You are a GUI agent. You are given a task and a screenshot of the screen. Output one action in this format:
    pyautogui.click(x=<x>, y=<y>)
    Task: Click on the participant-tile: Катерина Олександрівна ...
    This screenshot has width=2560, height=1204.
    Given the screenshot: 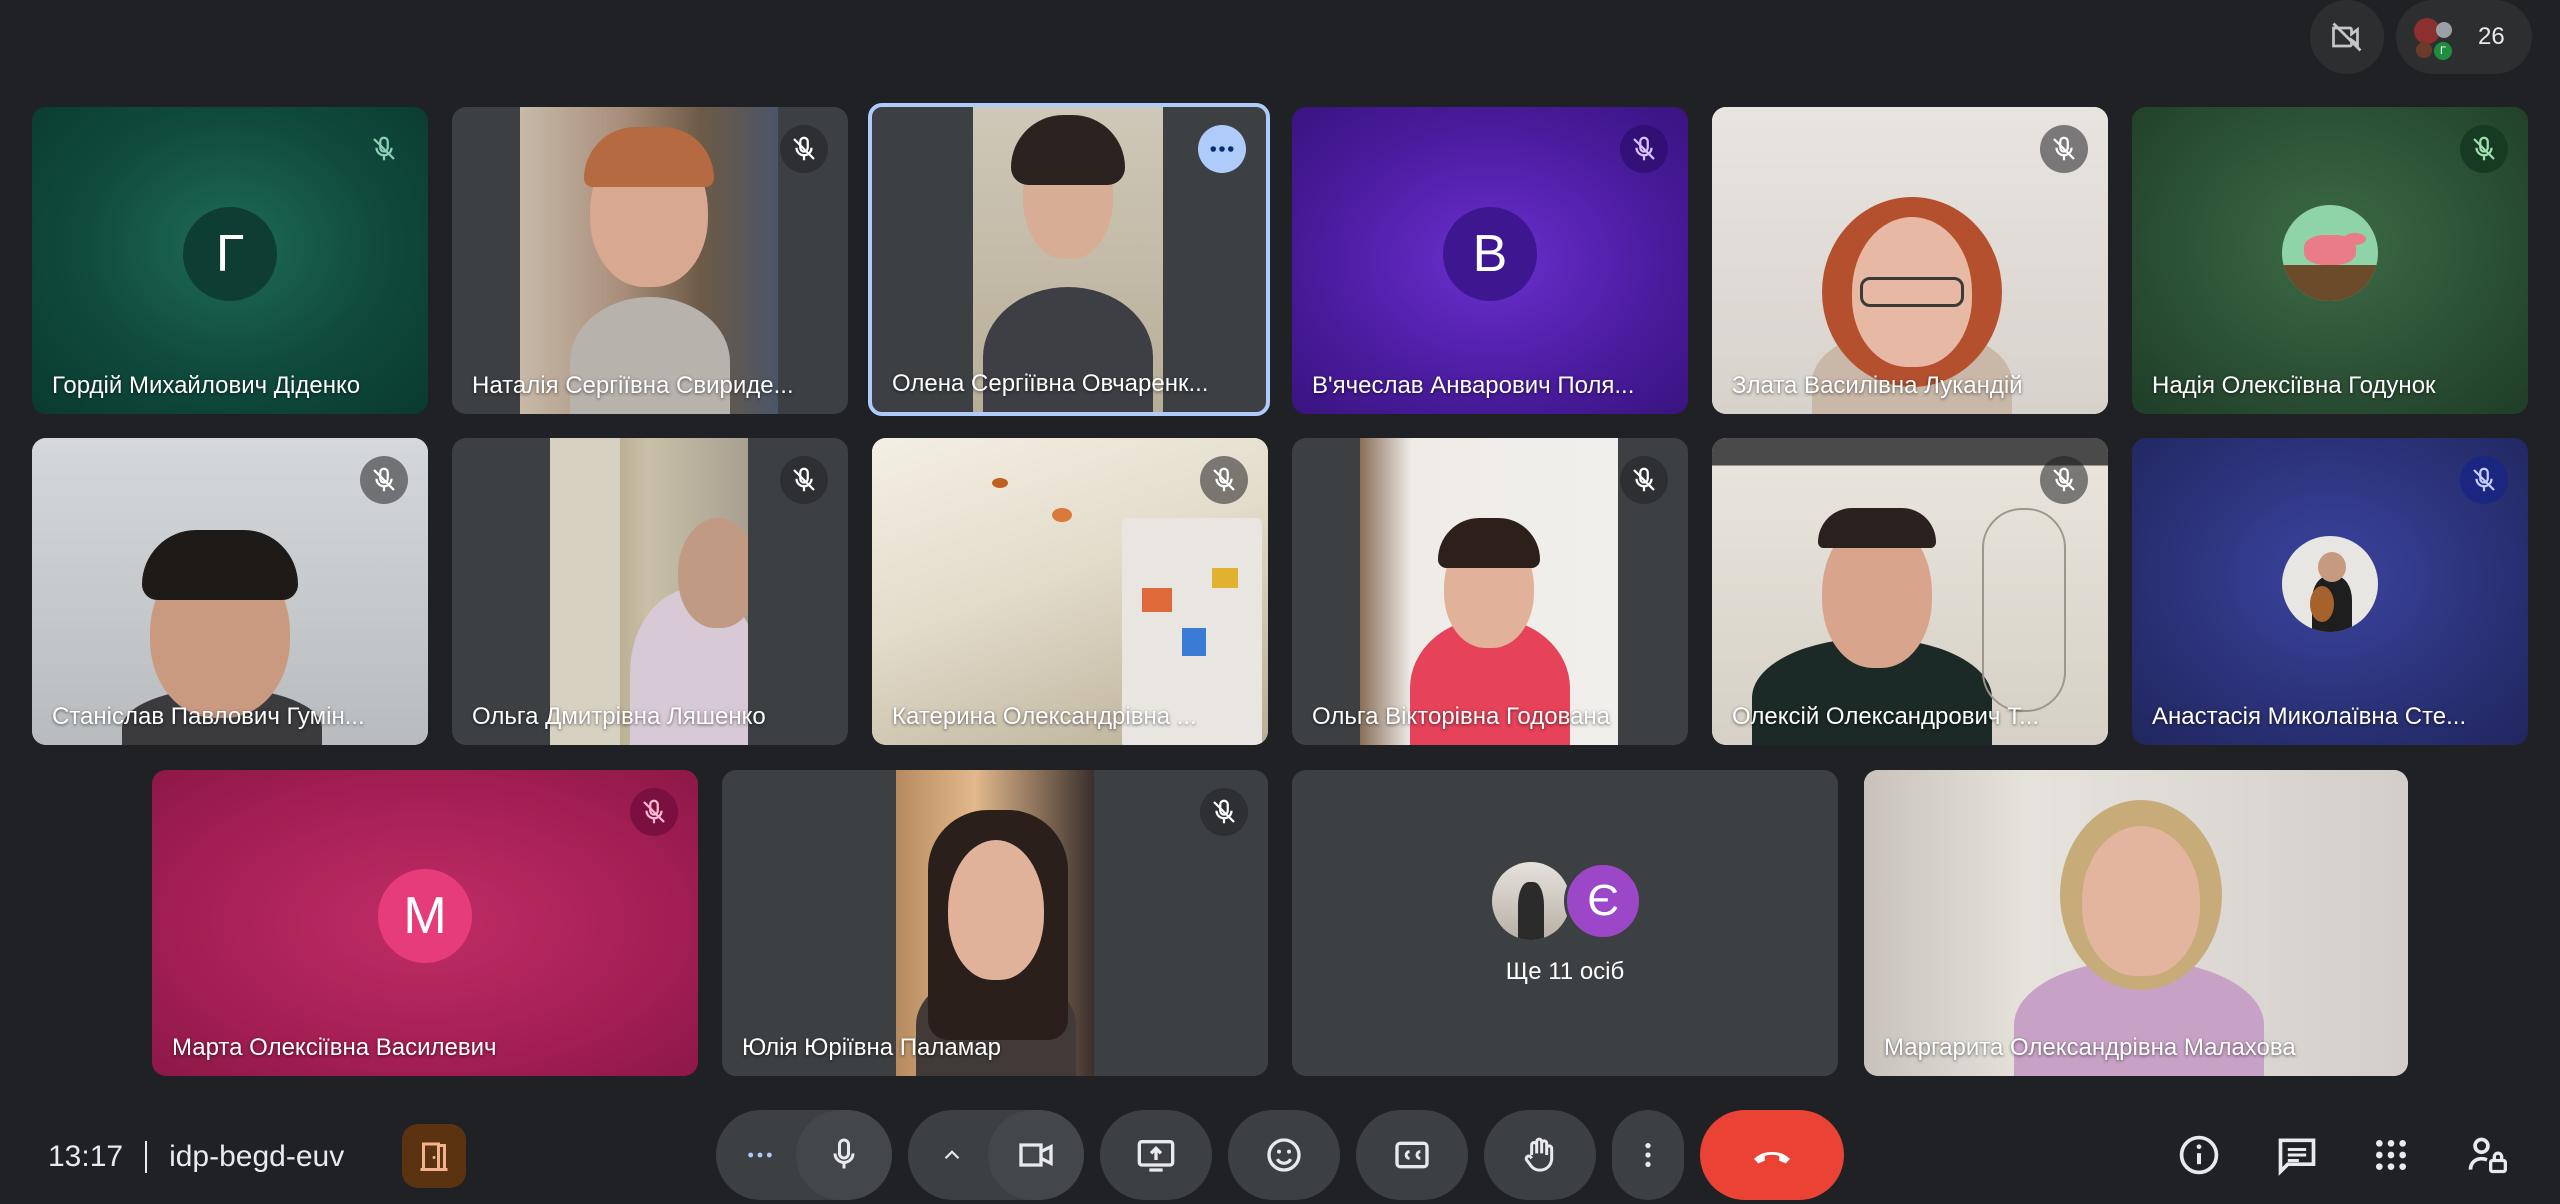 What is the action you would take?
    pyautogui.click(x=1070, y=591)
    